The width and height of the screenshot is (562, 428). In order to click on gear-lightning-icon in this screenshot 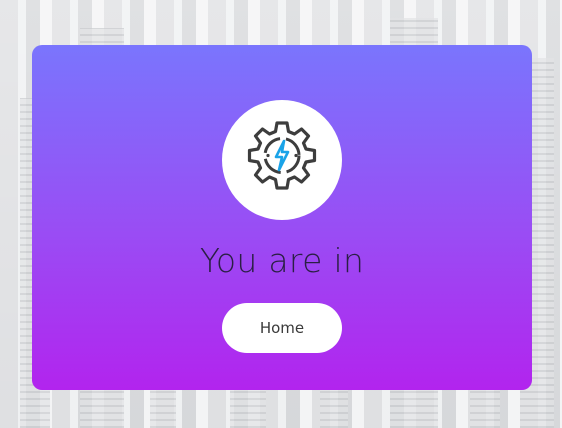, I will do `click(282, 160)`.